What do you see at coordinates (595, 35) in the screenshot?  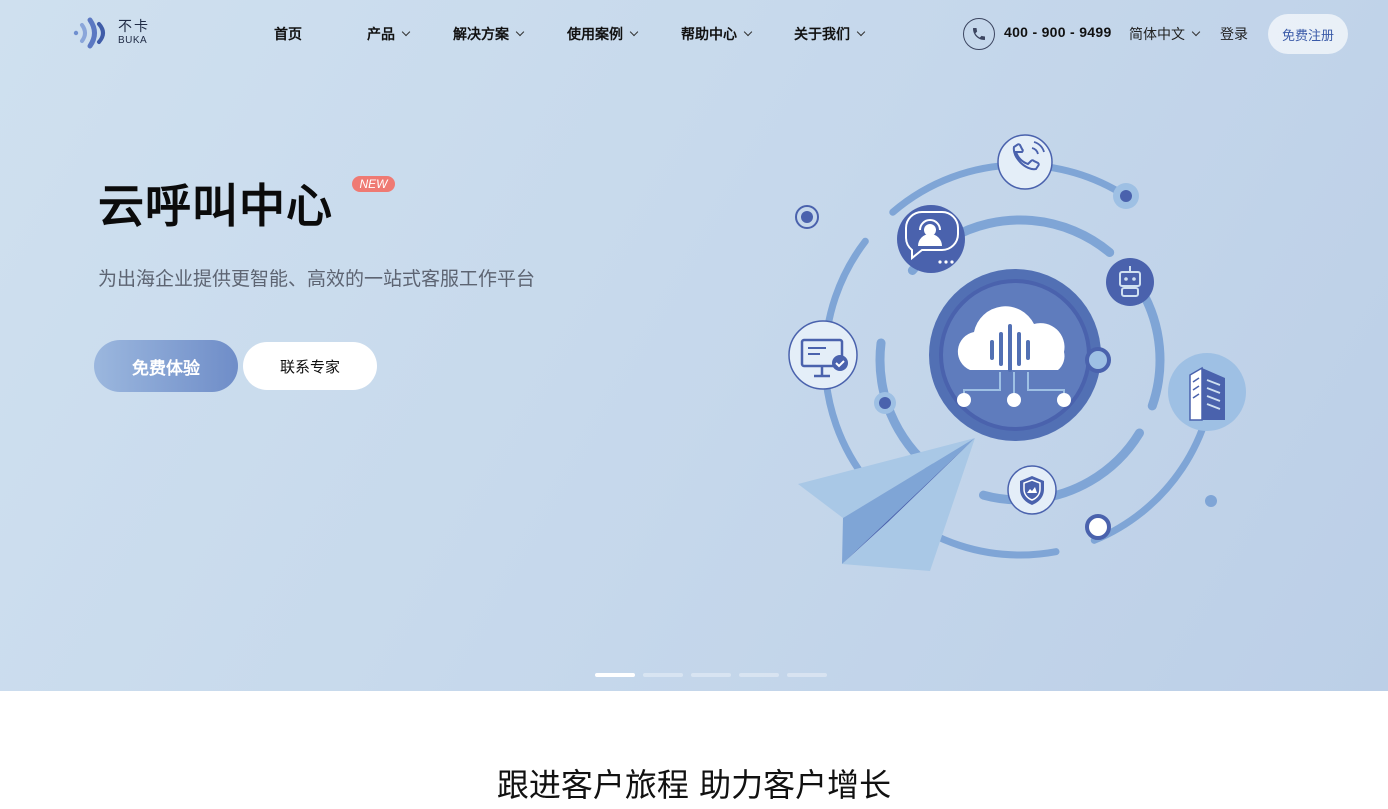 I see `nav-item-label: 使用案例` at bounding box center [595, 35].